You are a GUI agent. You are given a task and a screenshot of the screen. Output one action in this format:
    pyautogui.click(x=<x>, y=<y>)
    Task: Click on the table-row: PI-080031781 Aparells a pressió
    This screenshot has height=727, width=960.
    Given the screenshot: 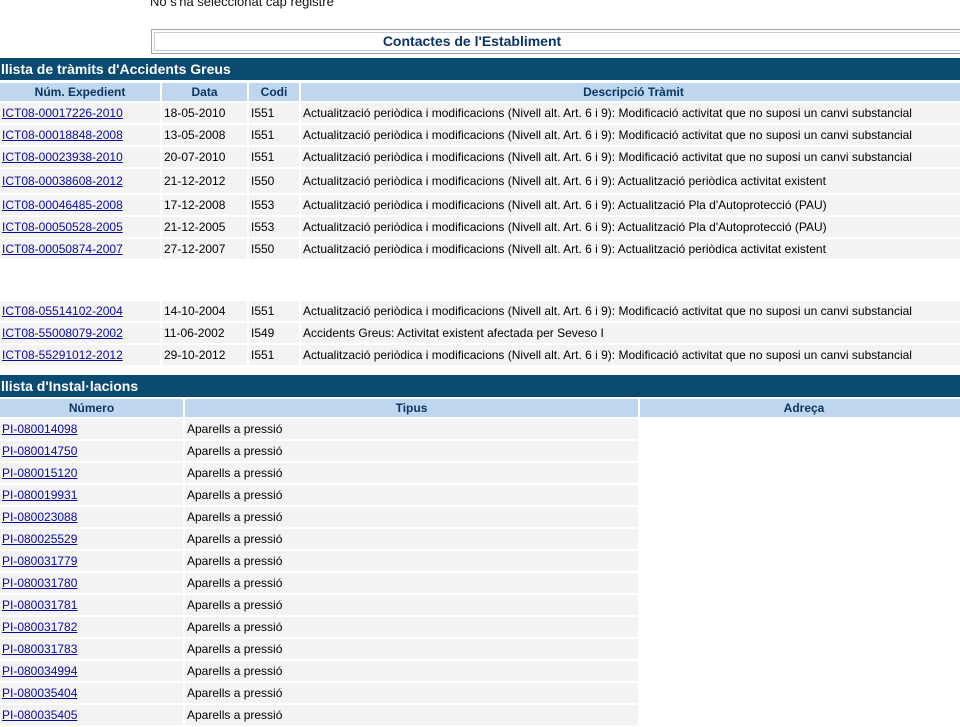 What is the action you would take?
    pyautogui.click(x=480, y=605)
    